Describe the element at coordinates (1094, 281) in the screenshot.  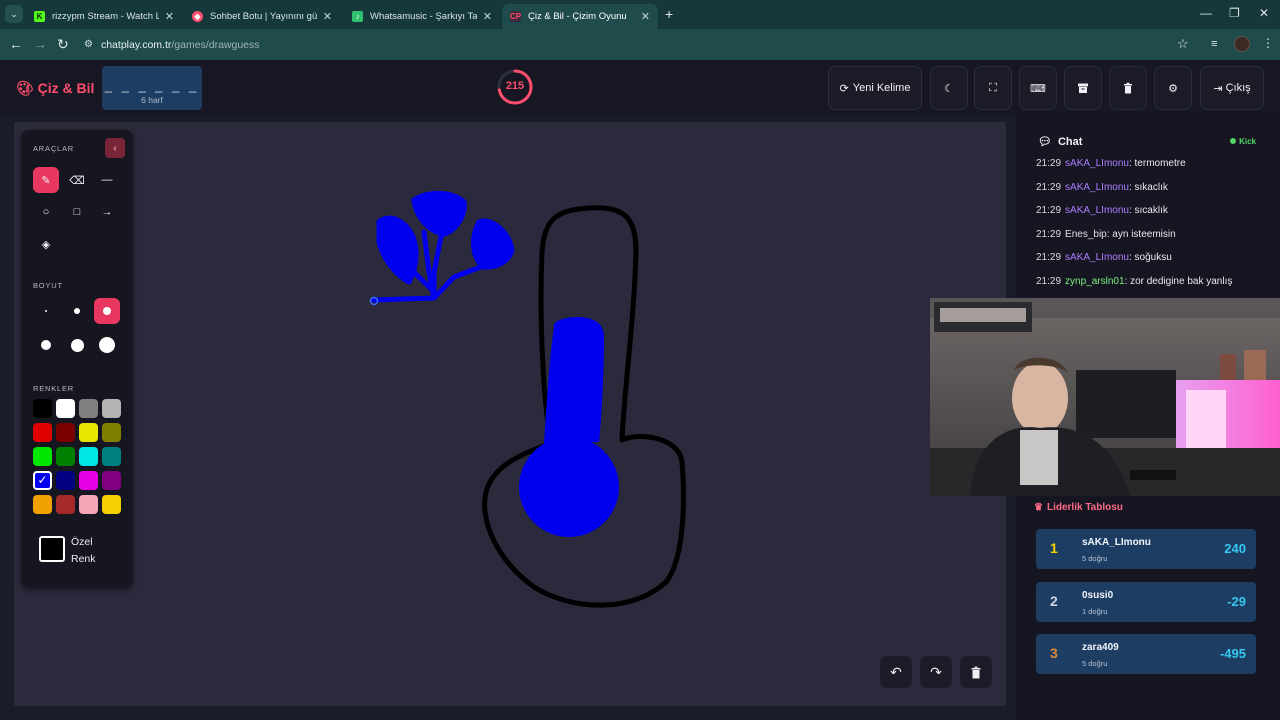
I see `message-user: zynp_arsln01` at that location.